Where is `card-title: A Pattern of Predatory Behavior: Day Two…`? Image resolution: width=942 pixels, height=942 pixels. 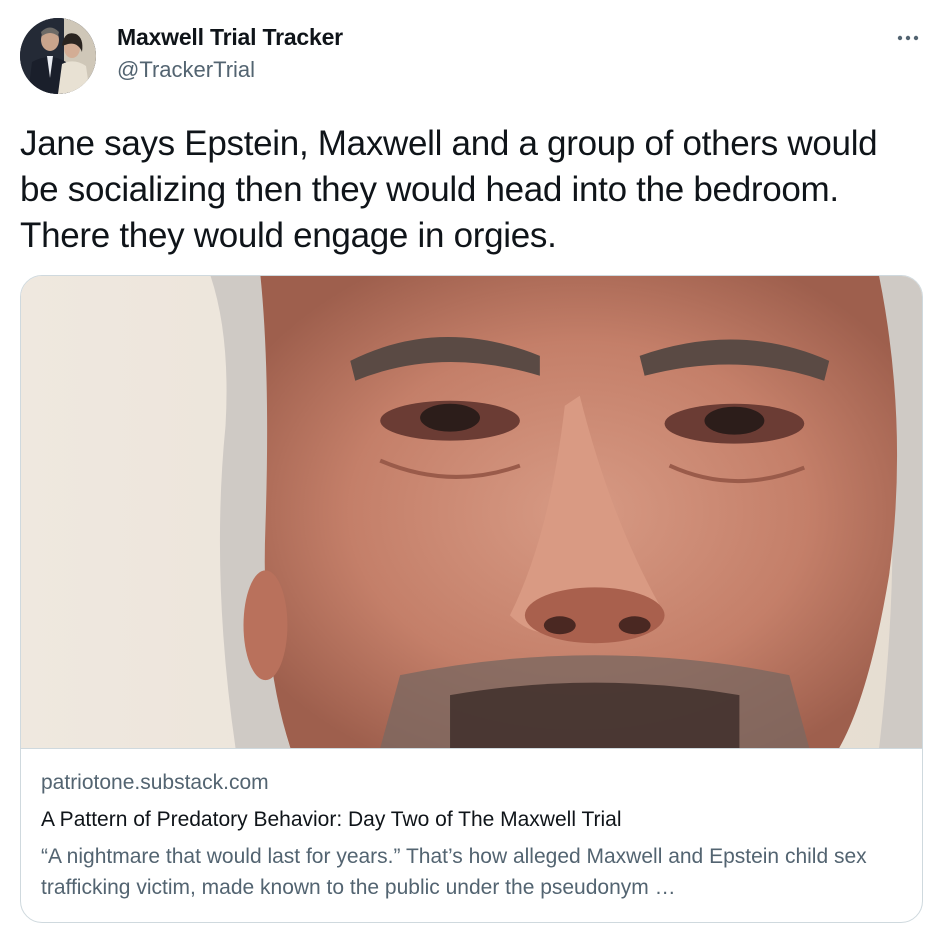 card-title: A Pattern of Predatory Behavior: Day Two… is located at coordinates (473, 820).